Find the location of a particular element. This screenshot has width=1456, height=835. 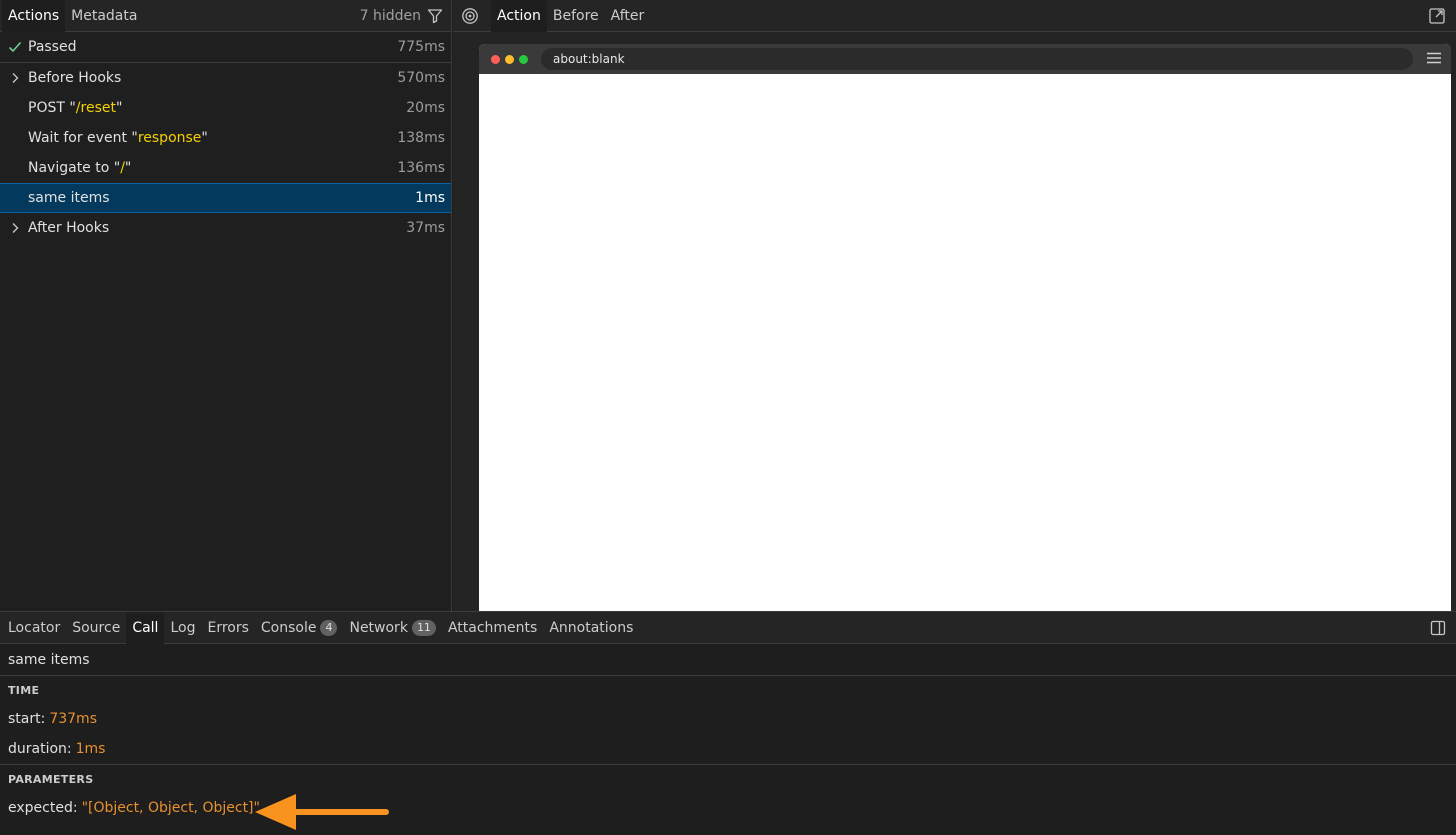

tab-action: Action is located at coordinates (519, 16).